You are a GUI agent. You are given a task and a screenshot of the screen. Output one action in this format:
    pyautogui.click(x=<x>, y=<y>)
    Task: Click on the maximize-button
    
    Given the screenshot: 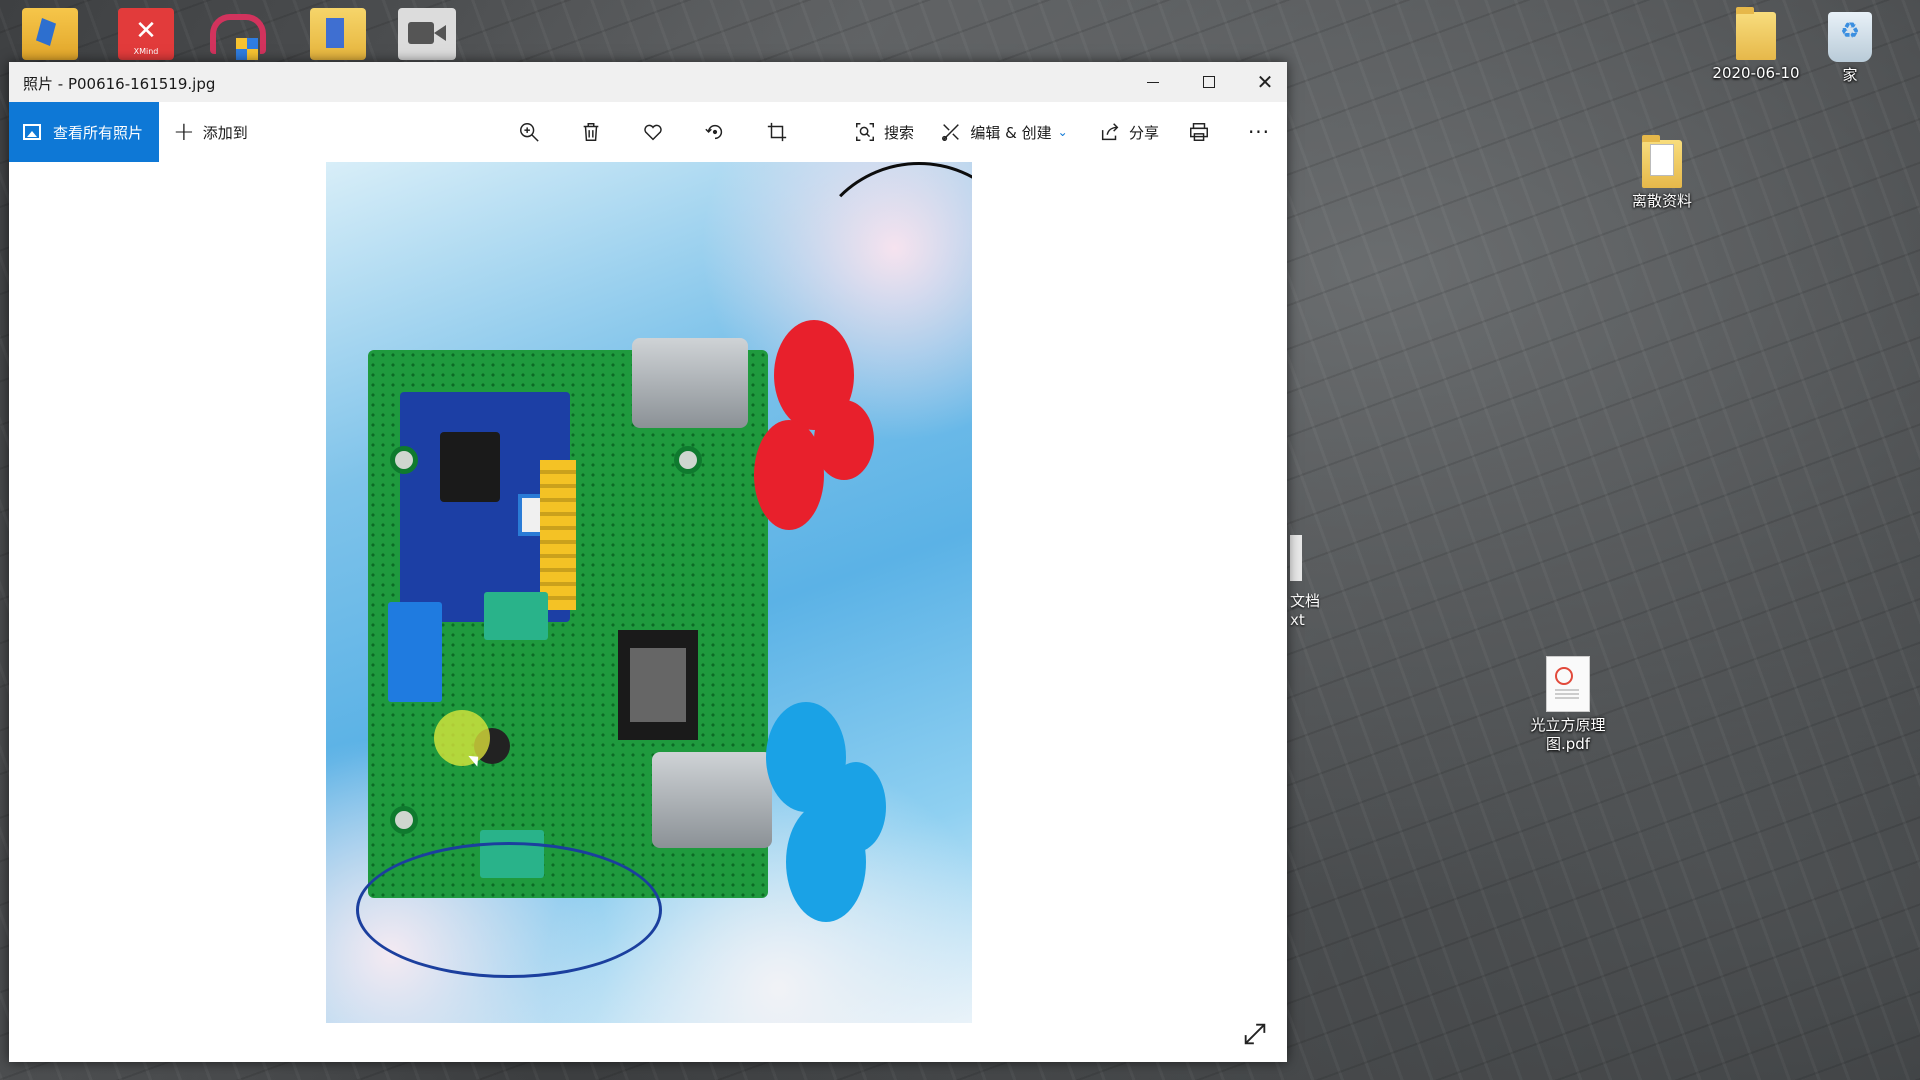 What is the action you would take?
    pyautogui.click(x=1209, y=82)
    